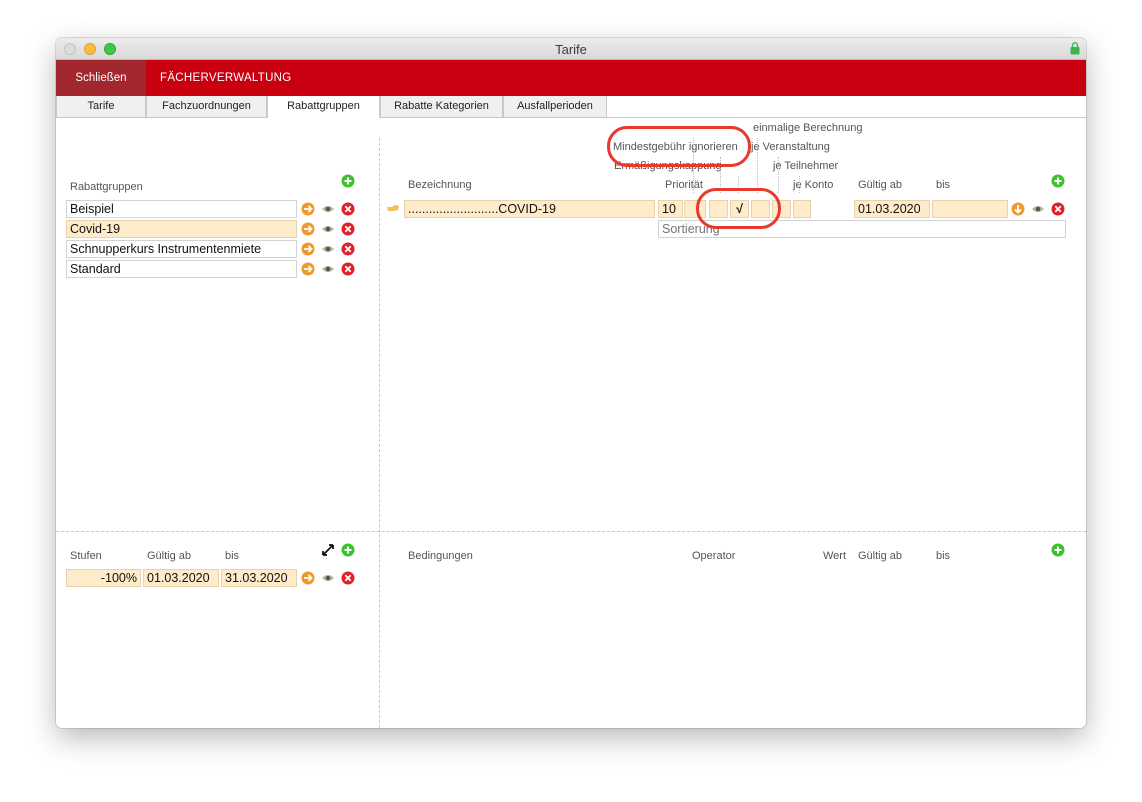 This screenshot has width=1142, height=802. I want to click on stufe-to-field: 31.03.2020, so click(259, 578).